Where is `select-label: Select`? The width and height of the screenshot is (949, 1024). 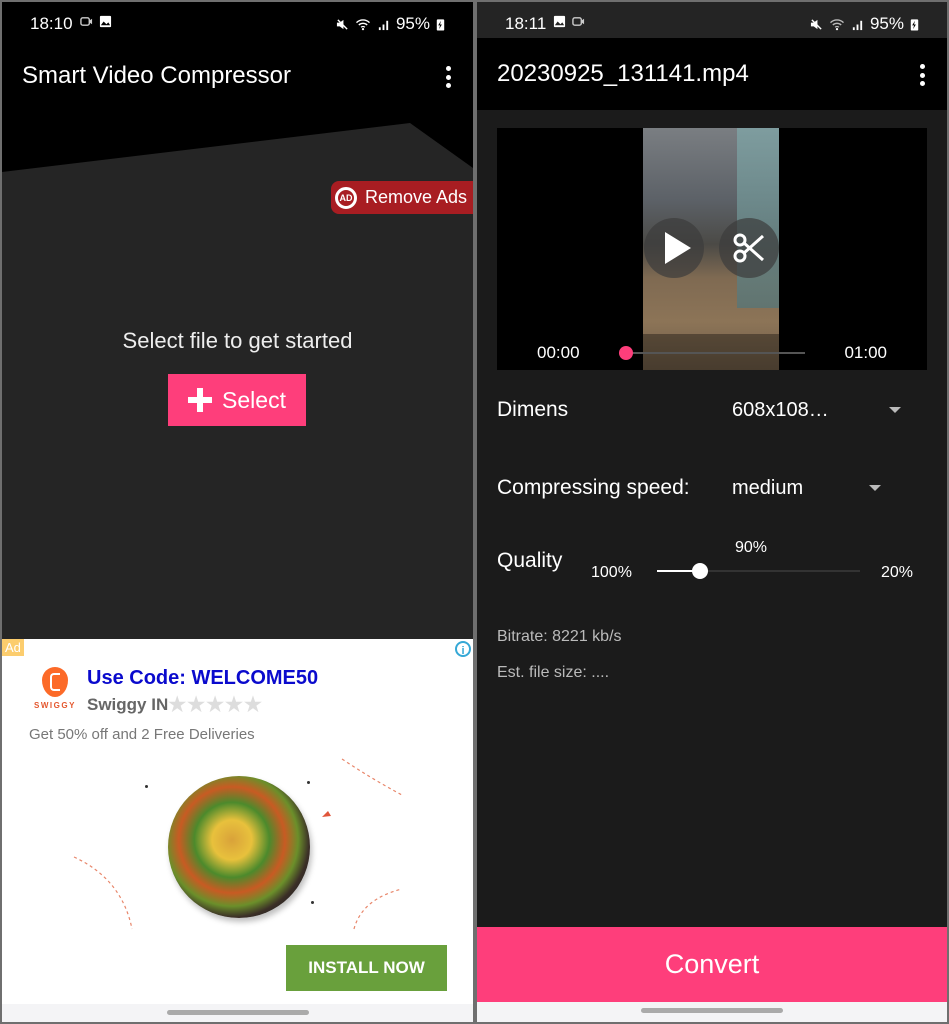
select-label: Select is located at coordinates (254, 399).